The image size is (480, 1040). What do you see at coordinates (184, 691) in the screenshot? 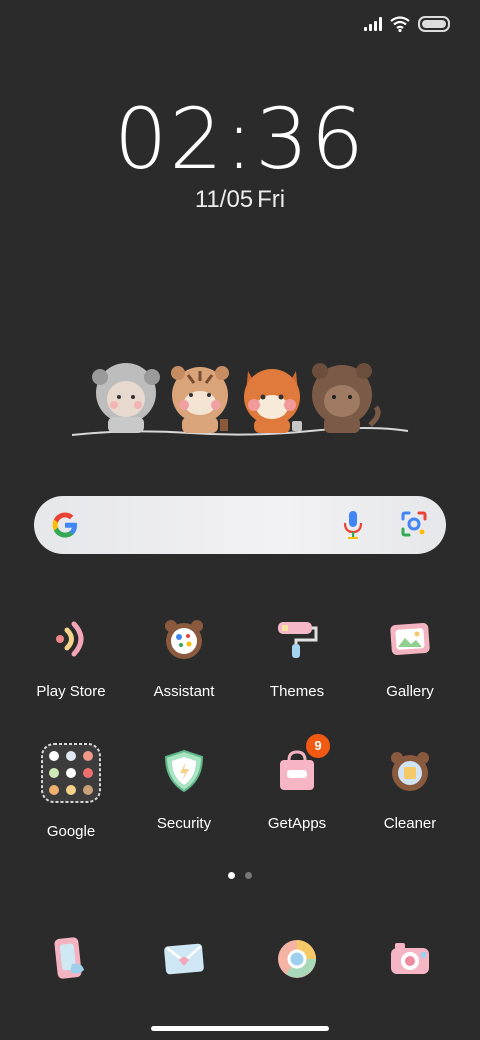
I see `app-label: Assistant` at bounding box center [184, 691].